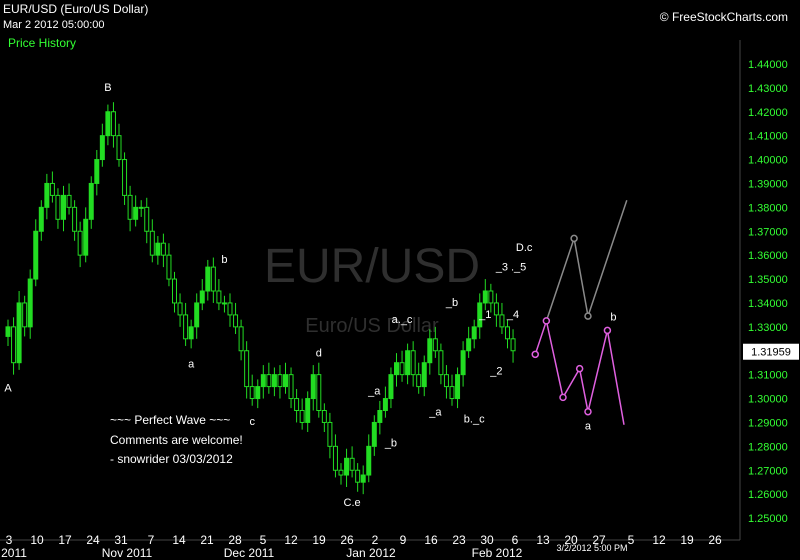 The width and height of the screenshot is (800, 560). What do you see at coordinates (170, 420) in the screenshot?
I see `comment-line-1: ~~~ Perfect Wave ~~~` at bounding box center [170, 420].